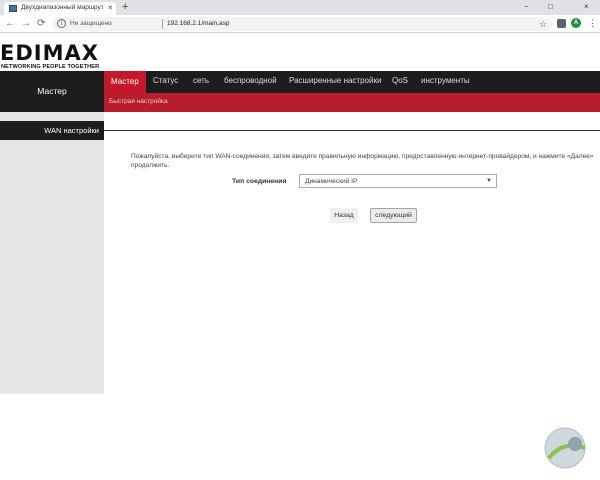 This screenshot has width=600, height=480. I want to click on address-separator, so click(162, 24).